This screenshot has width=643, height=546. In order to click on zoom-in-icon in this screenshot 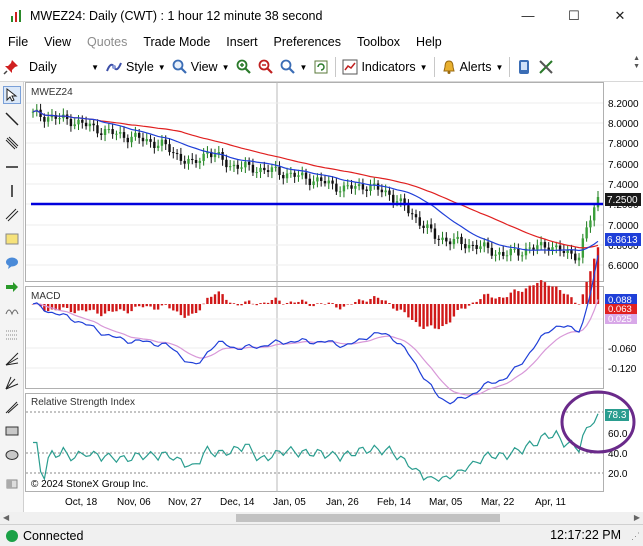, I will do `click(243, 66)`.